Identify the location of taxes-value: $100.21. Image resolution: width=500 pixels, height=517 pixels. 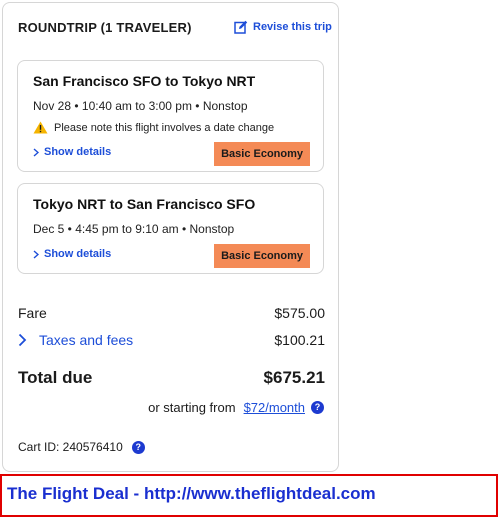
(299, 340).